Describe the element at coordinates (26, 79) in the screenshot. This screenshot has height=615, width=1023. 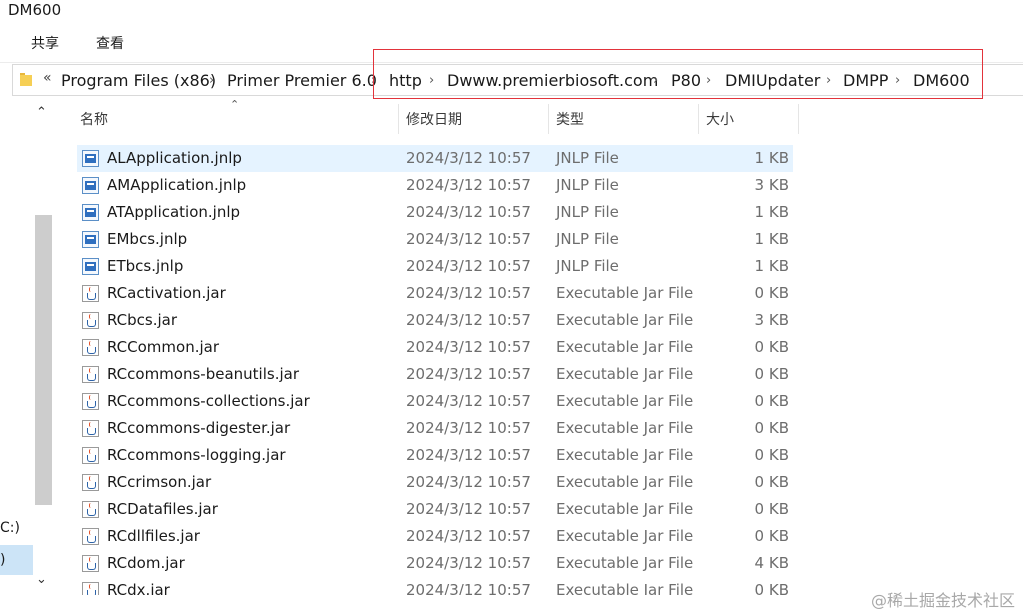
I see `folder-icon` at that location.